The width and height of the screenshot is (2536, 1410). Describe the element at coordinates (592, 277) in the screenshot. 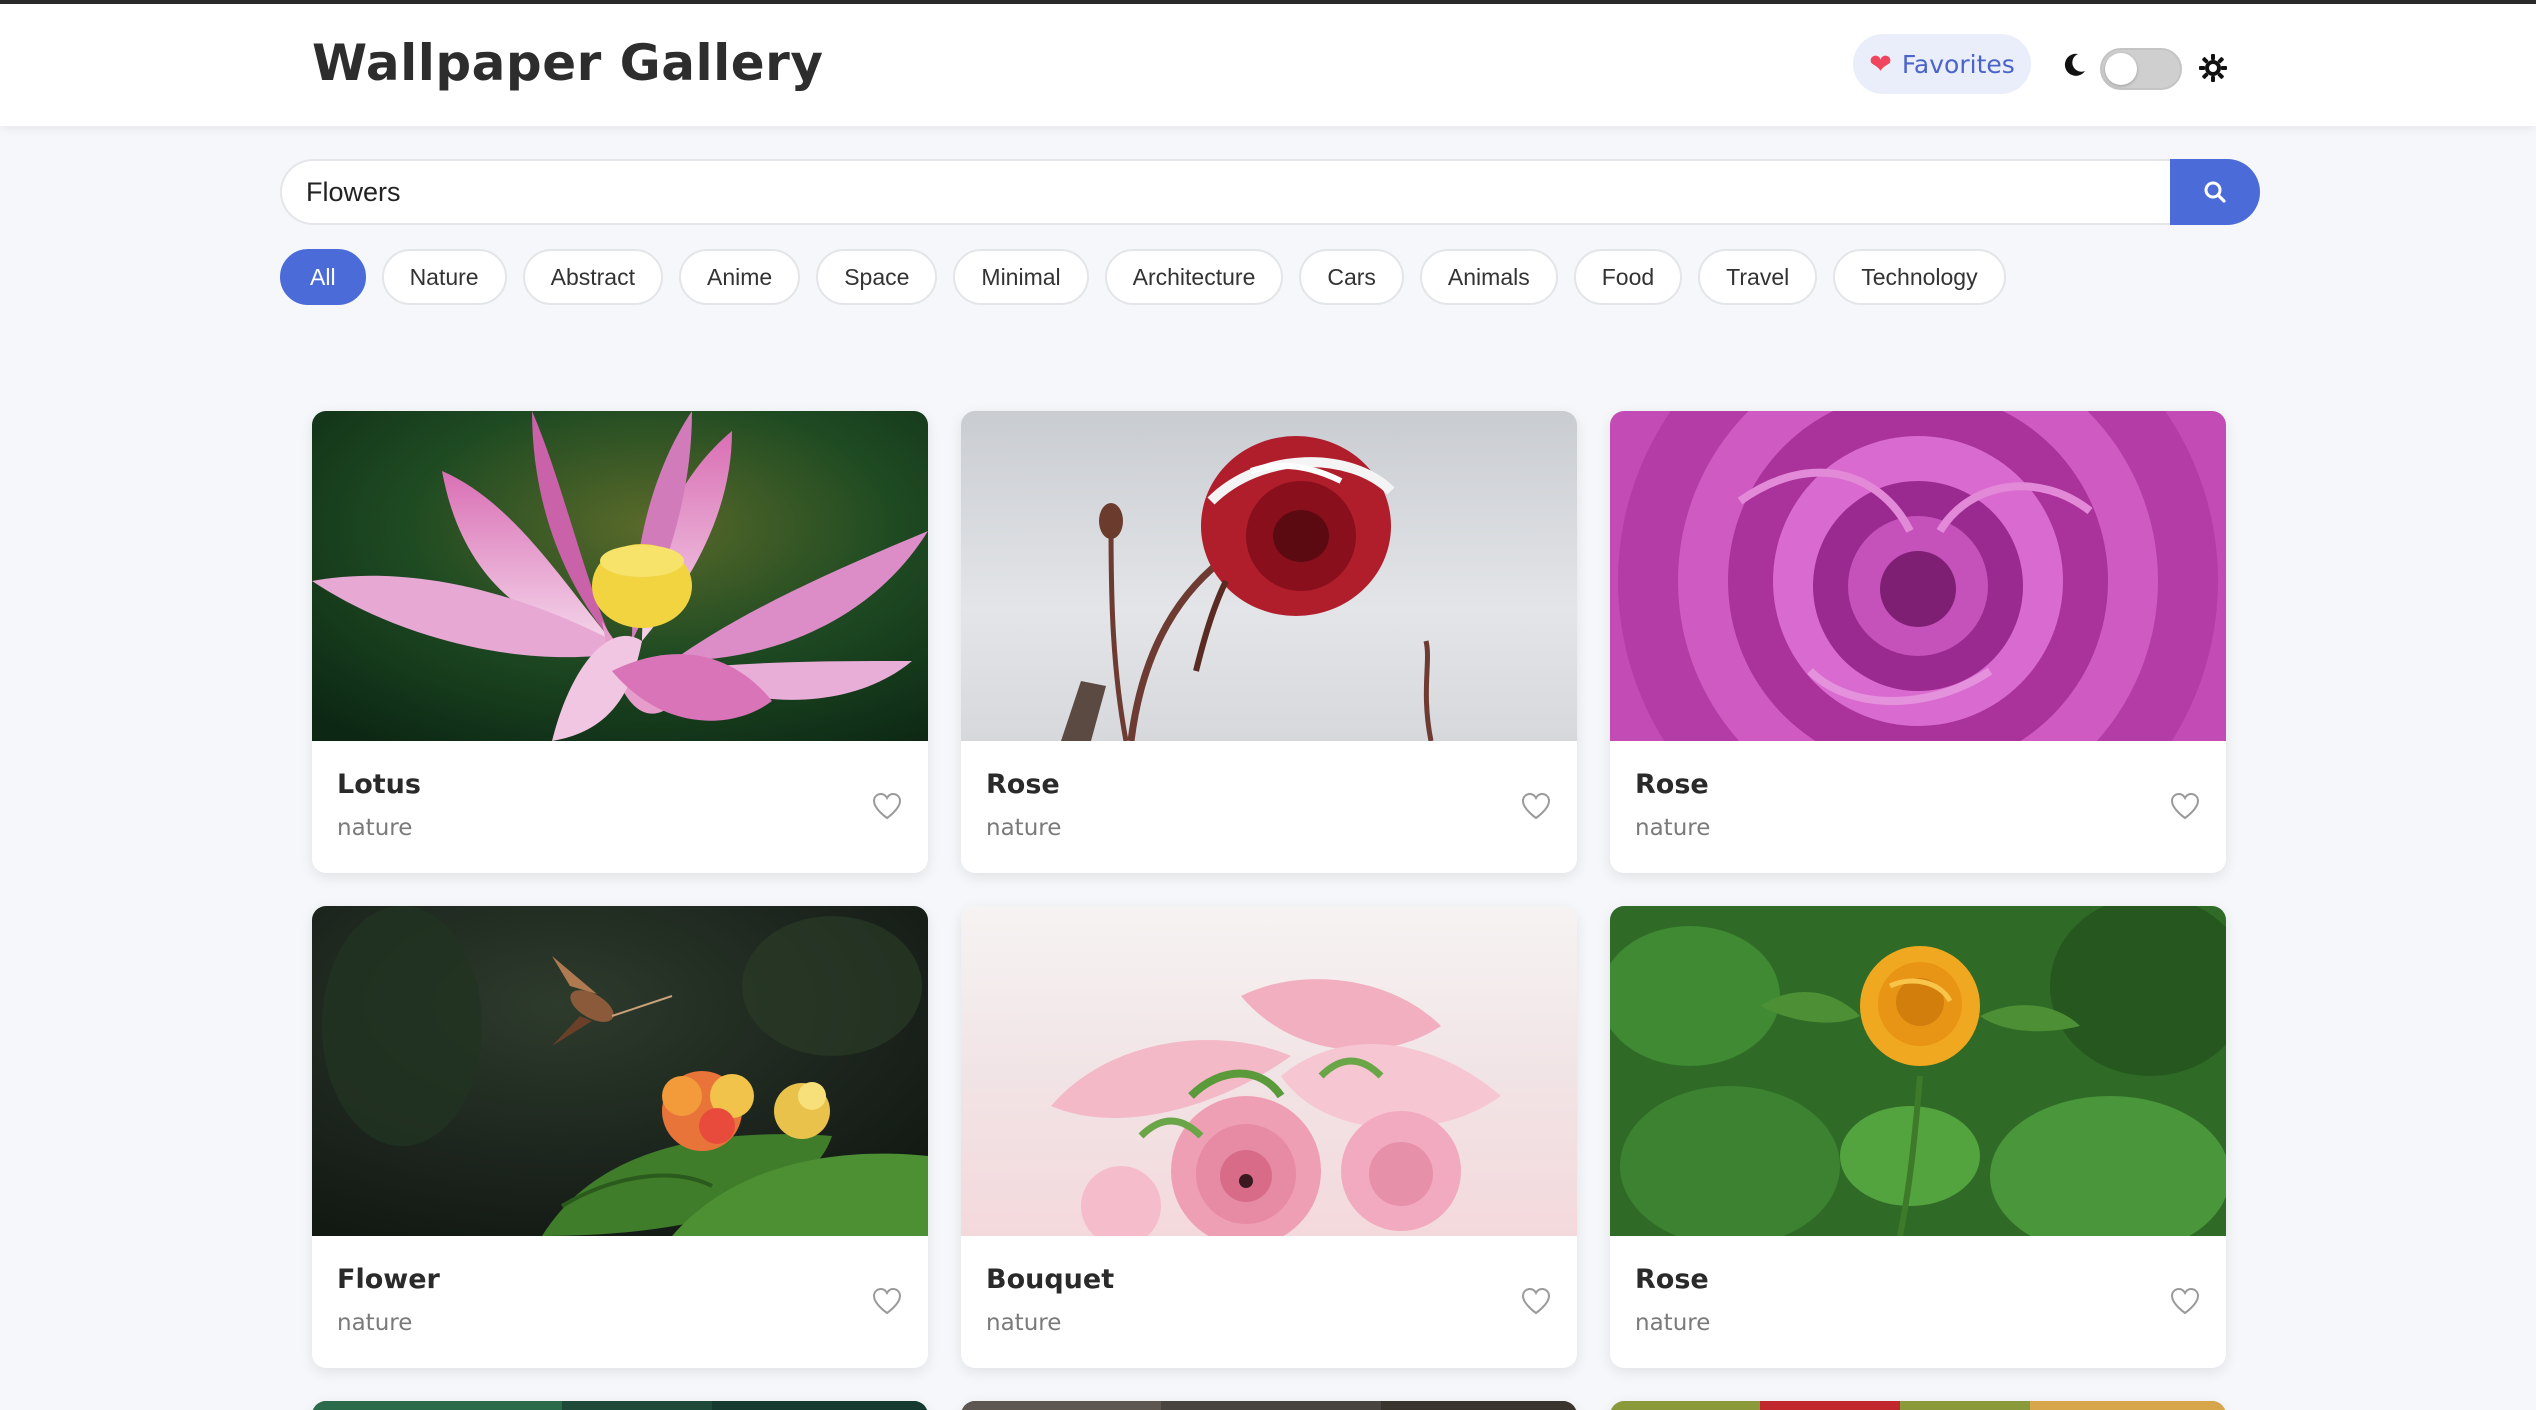

I see `filter-chip-abstract: Abstract` at that location.